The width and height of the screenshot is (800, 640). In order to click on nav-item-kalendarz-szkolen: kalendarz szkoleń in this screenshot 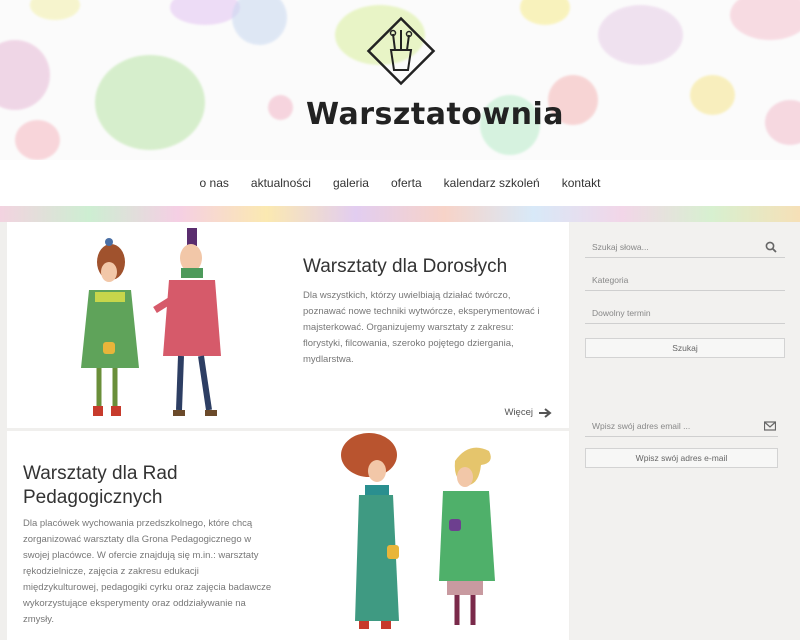, I will do `click(492, 183)`.